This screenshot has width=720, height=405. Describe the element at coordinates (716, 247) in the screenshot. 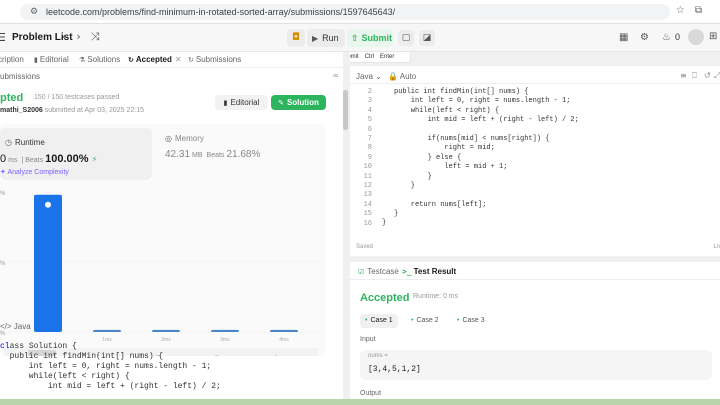

I see `cursor-position: Ln` at that location.